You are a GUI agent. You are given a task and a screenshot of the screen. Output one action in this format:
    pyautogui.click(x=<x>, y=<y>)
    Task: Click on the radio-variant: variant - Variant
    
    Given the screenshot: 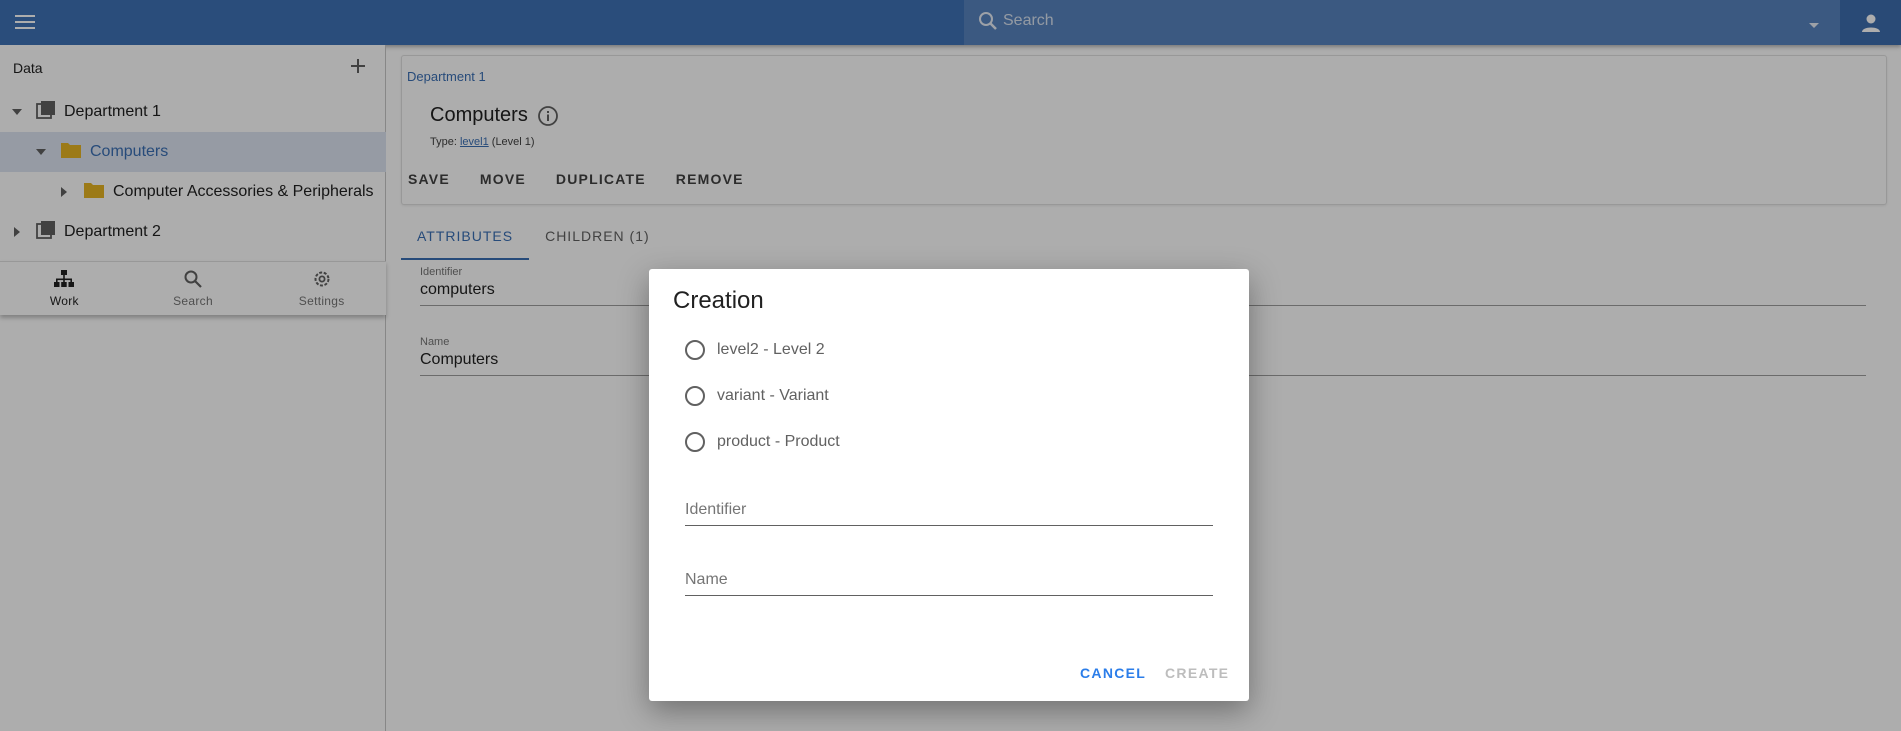 What is the action you would take?
    pyautogui.click(x=757, y=396)
    